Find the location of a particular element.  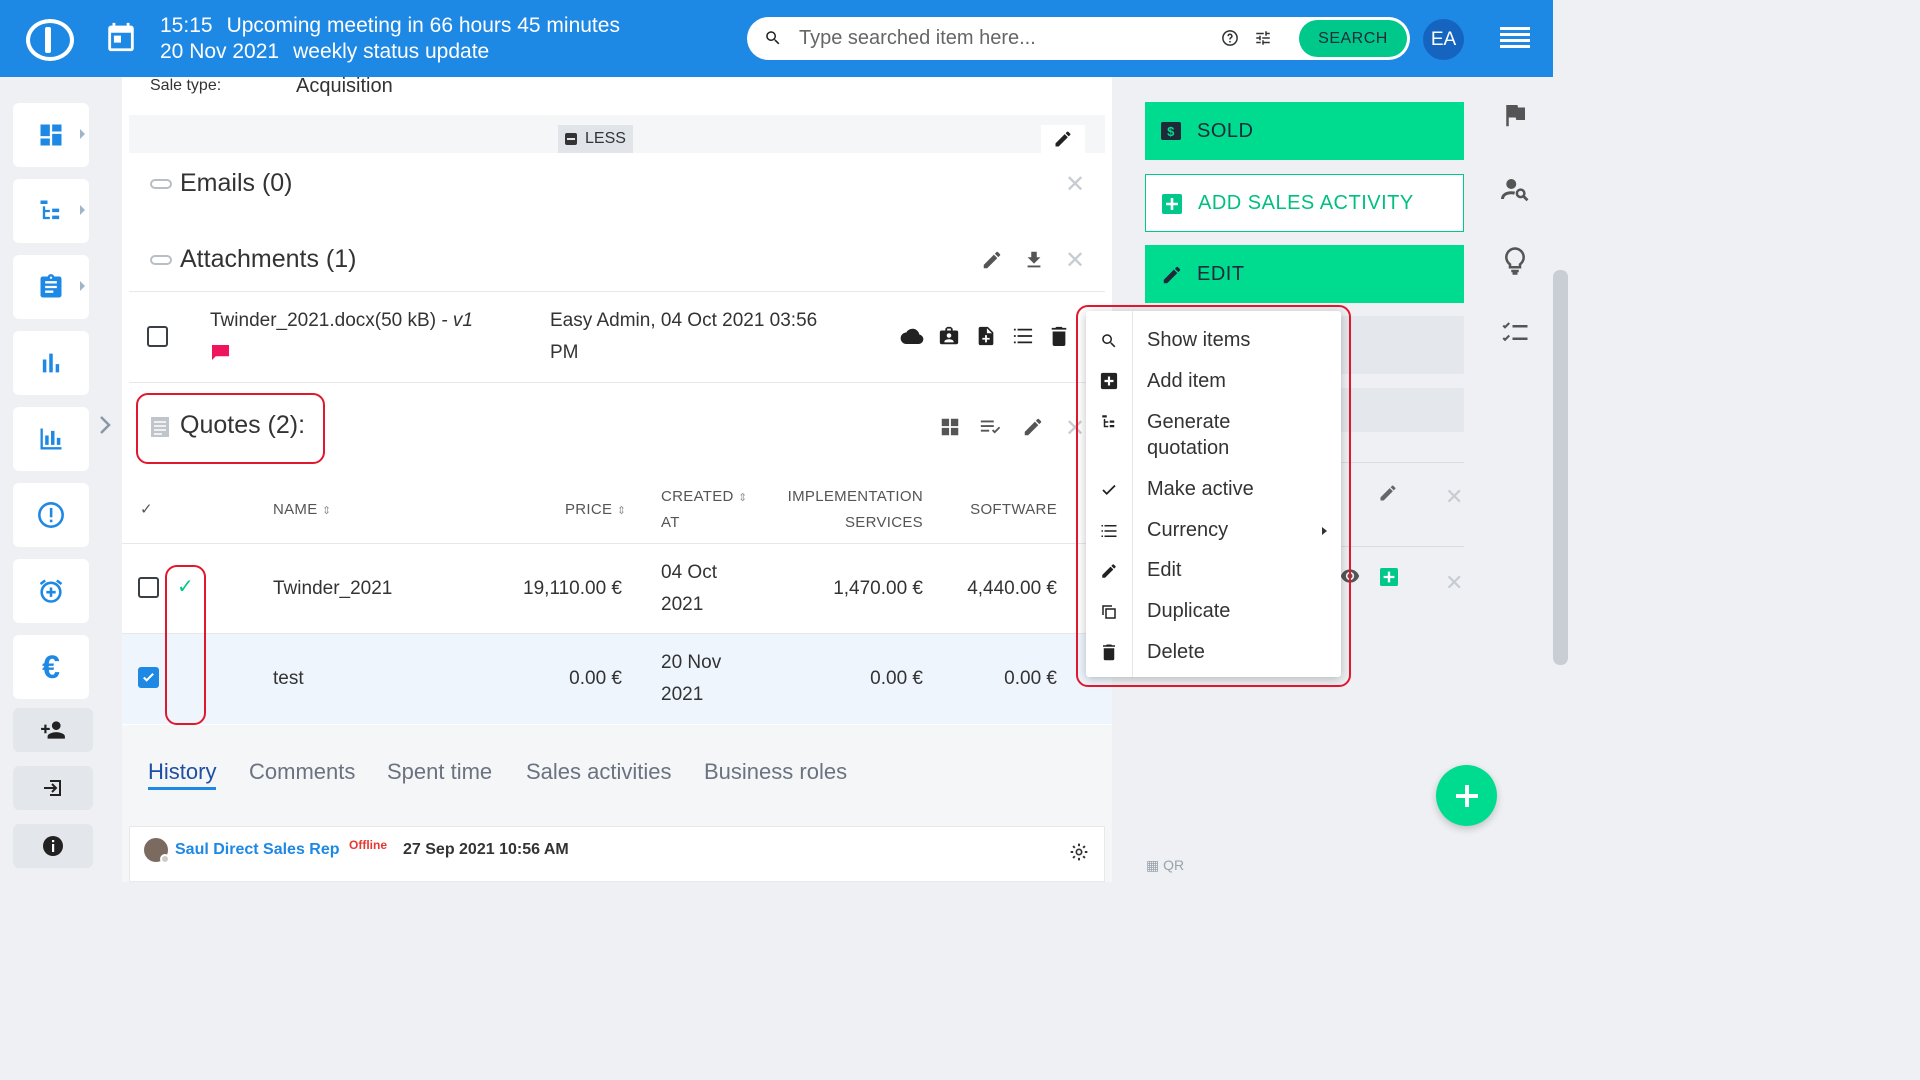

list-icon is located at coordinates (1023, 336).